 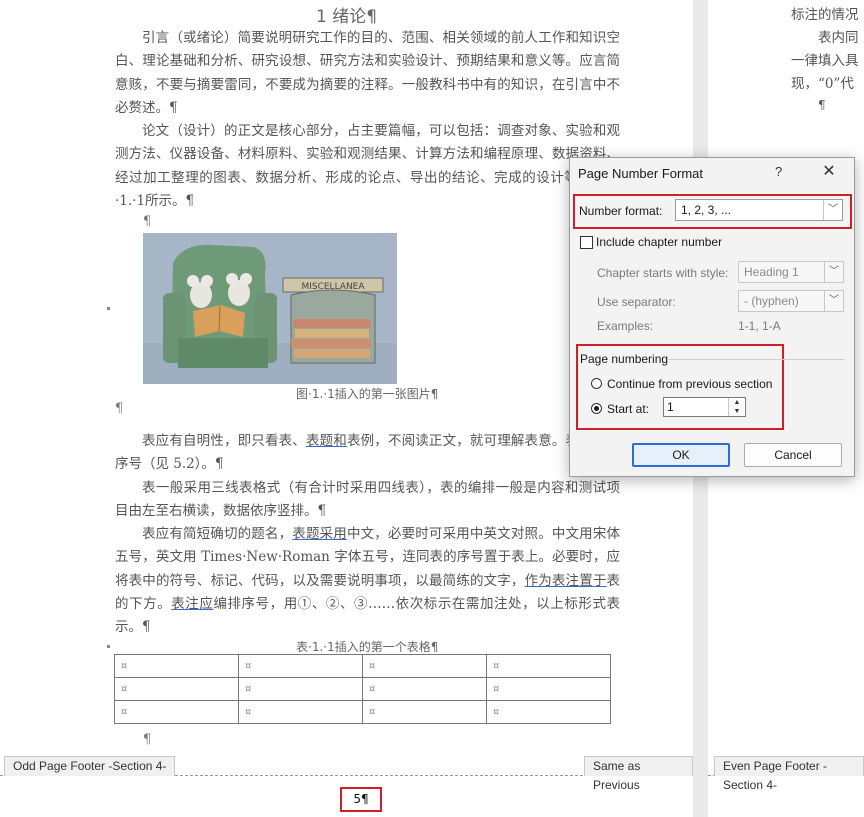 What do you see at coordinates (789, 774) in the screenshot?
I see `even-page-footer-tab: Even Page Footer -Section 4-` at bounding box center [789, 774].